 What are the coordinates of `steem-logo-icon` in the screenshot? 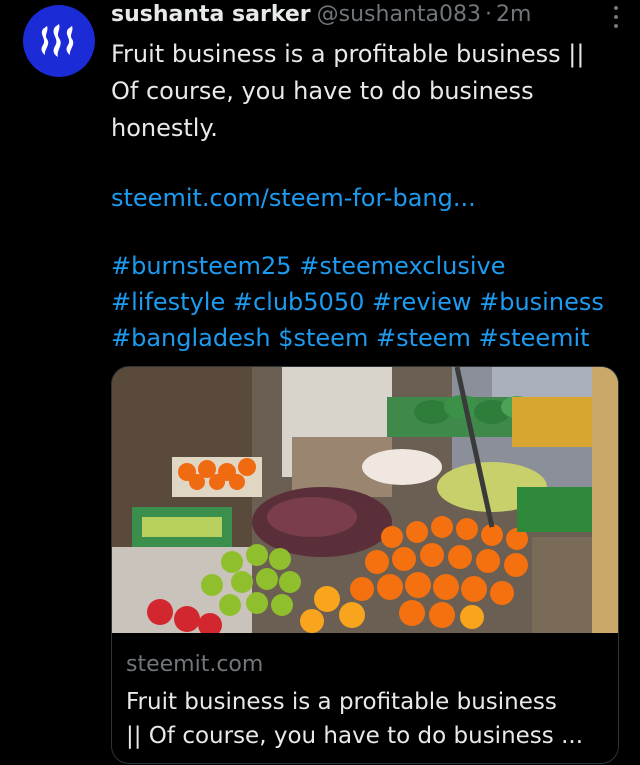 It's located at (57, 40).